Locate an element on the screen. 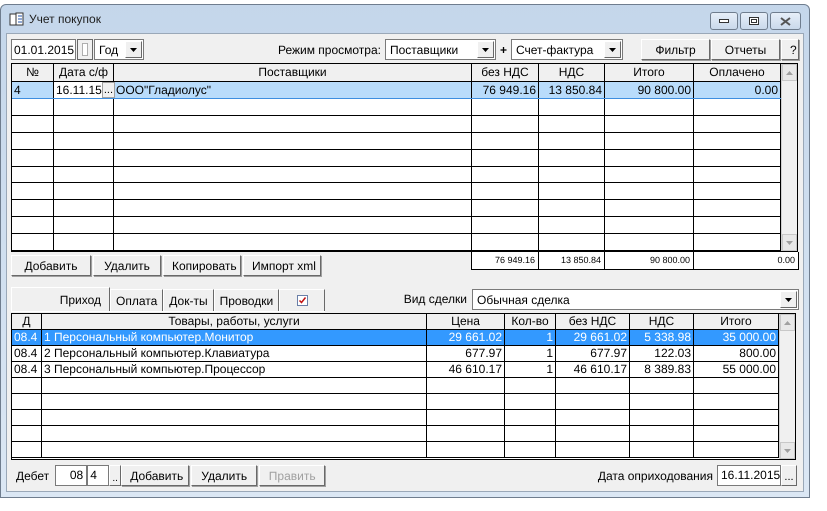 This screenshot has height=511, width=827. table-cell: 5 338.98 is located at coordinates (662, 337).